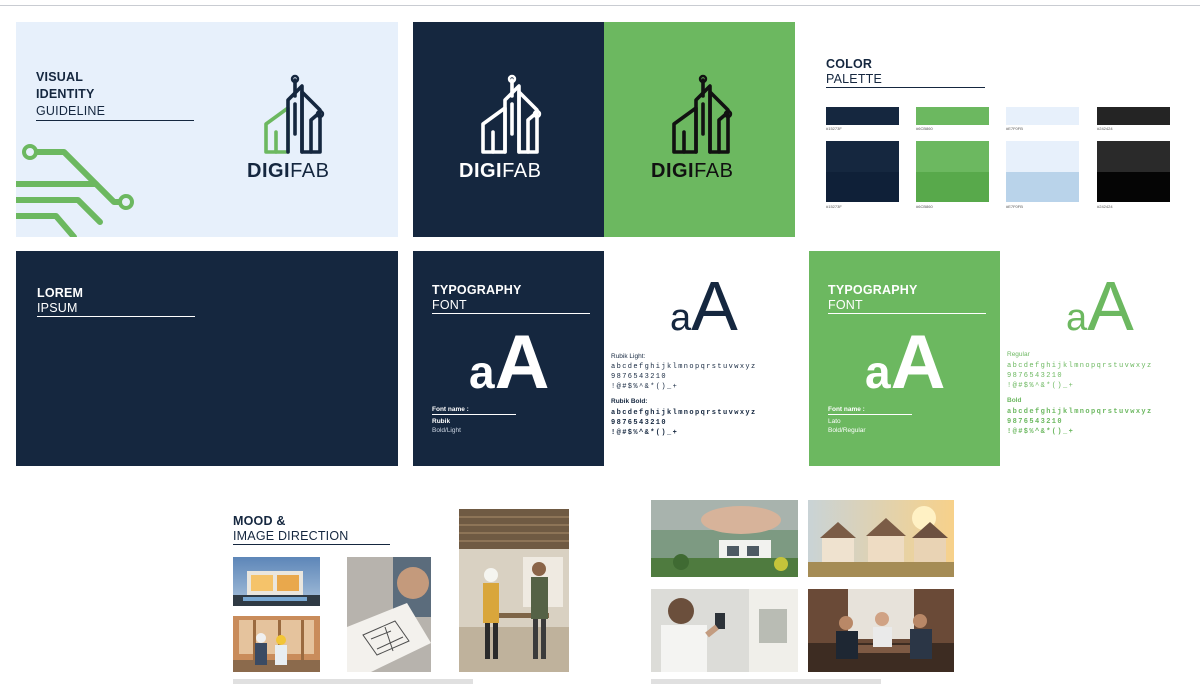 The height and width of the screenshot is (684, 1200). I want to click on light-label: Rubik Light:, so click(628, 356).